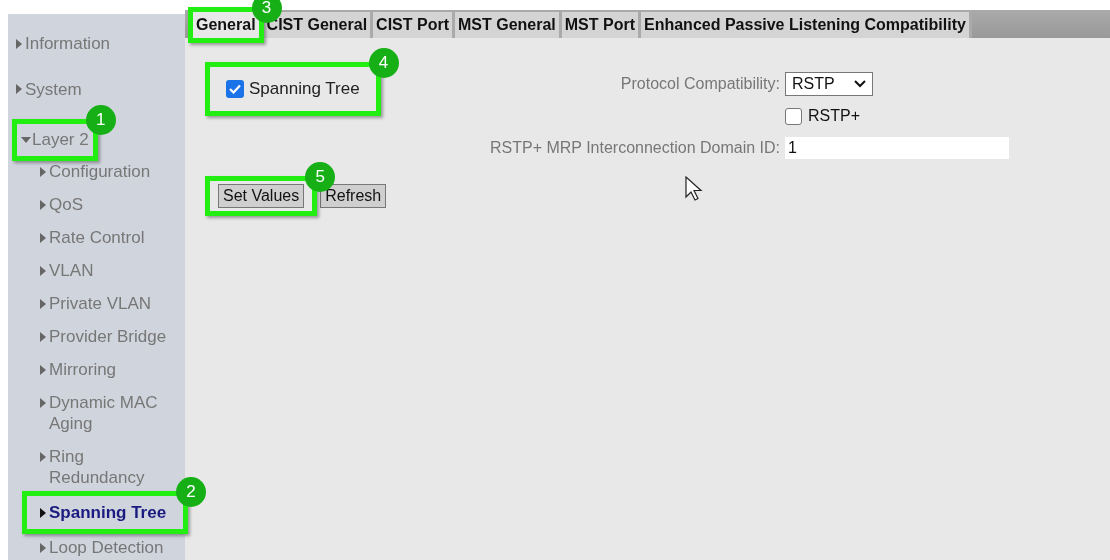 This screenshot has height=560, width=1110. Describe the element at coordinates (191, 491) in the screenshot. I see `step-number-badge: 2` at that location.